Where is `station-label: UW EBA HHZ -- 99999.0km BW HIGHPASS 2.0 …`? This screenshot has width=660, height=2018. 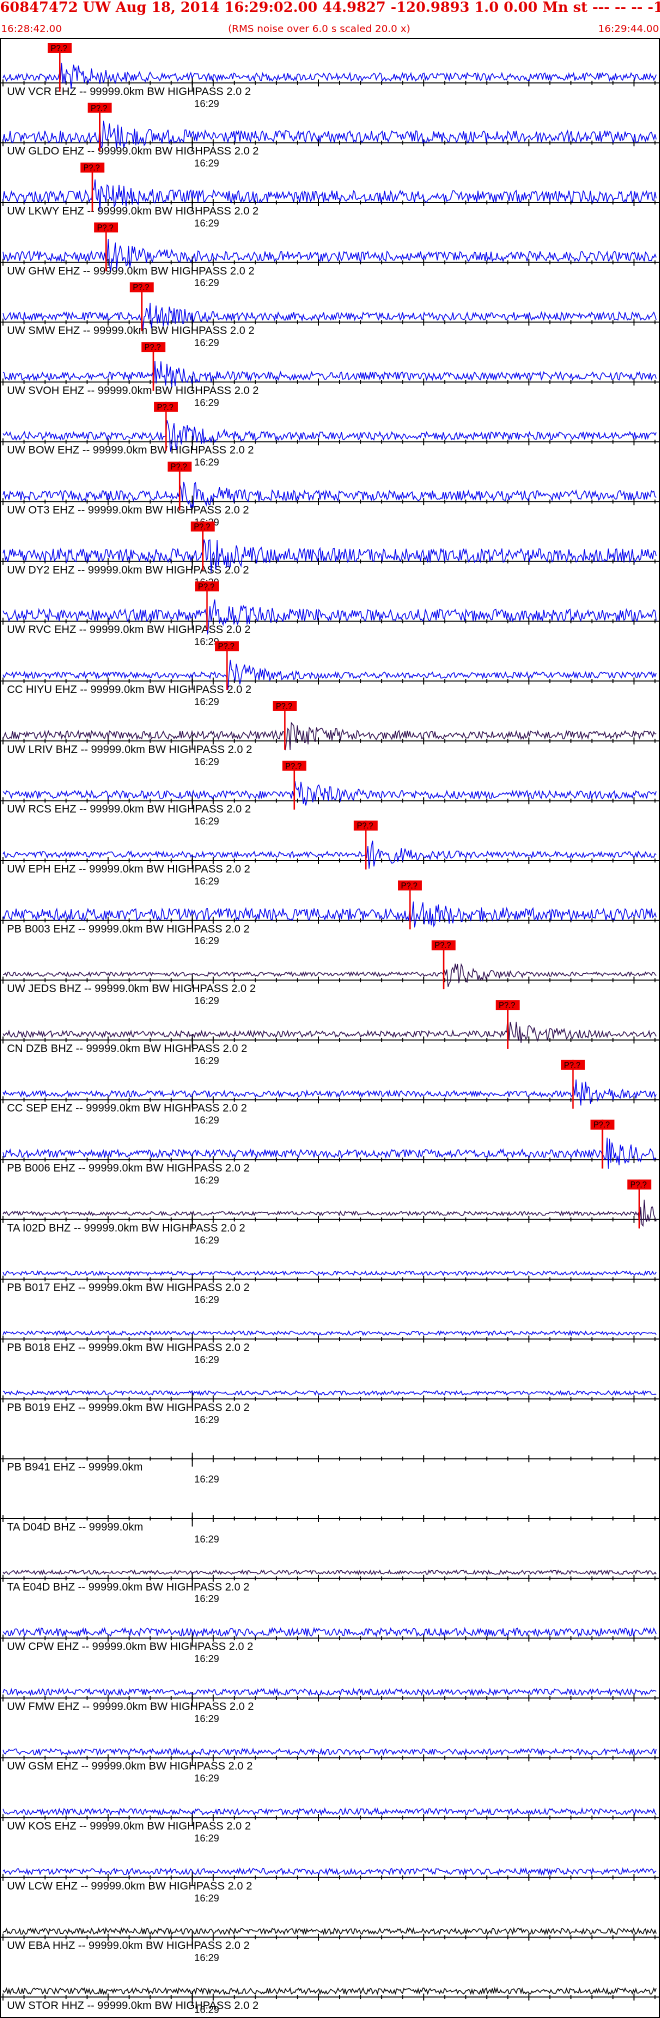
station-label: UW EBA HHZ -- 99999.0km BW HIGHPASS 2.0 … is located at coordinates (128, 1946).